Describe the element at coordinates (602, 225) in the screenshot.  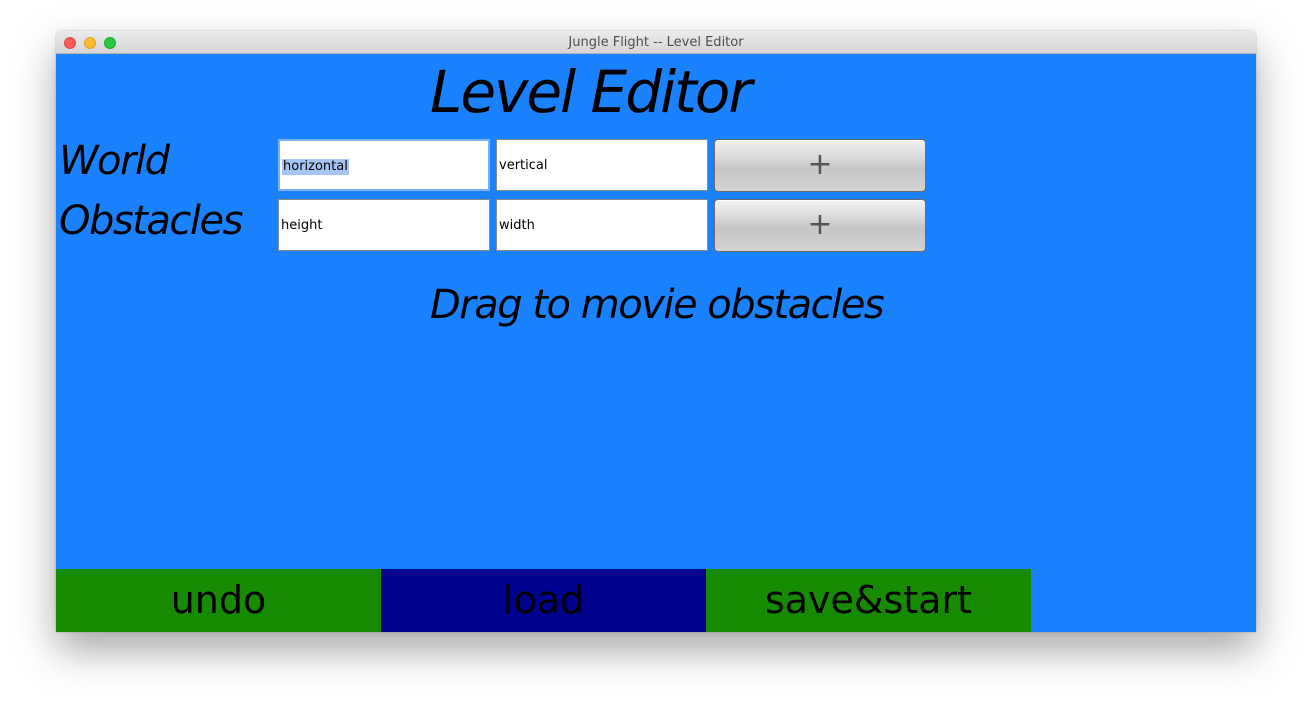
I see `obstacle-width-field` at that location.